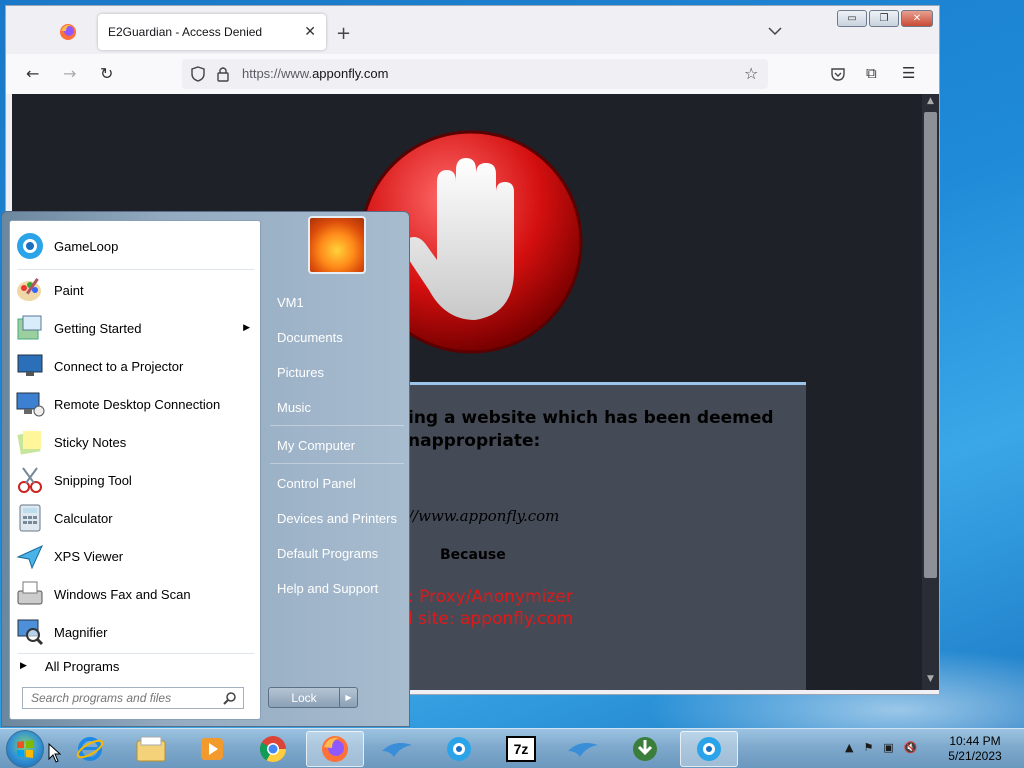 This screenshot has width=1024, height=768. I want to click on lock-icon, so click(223, 74).